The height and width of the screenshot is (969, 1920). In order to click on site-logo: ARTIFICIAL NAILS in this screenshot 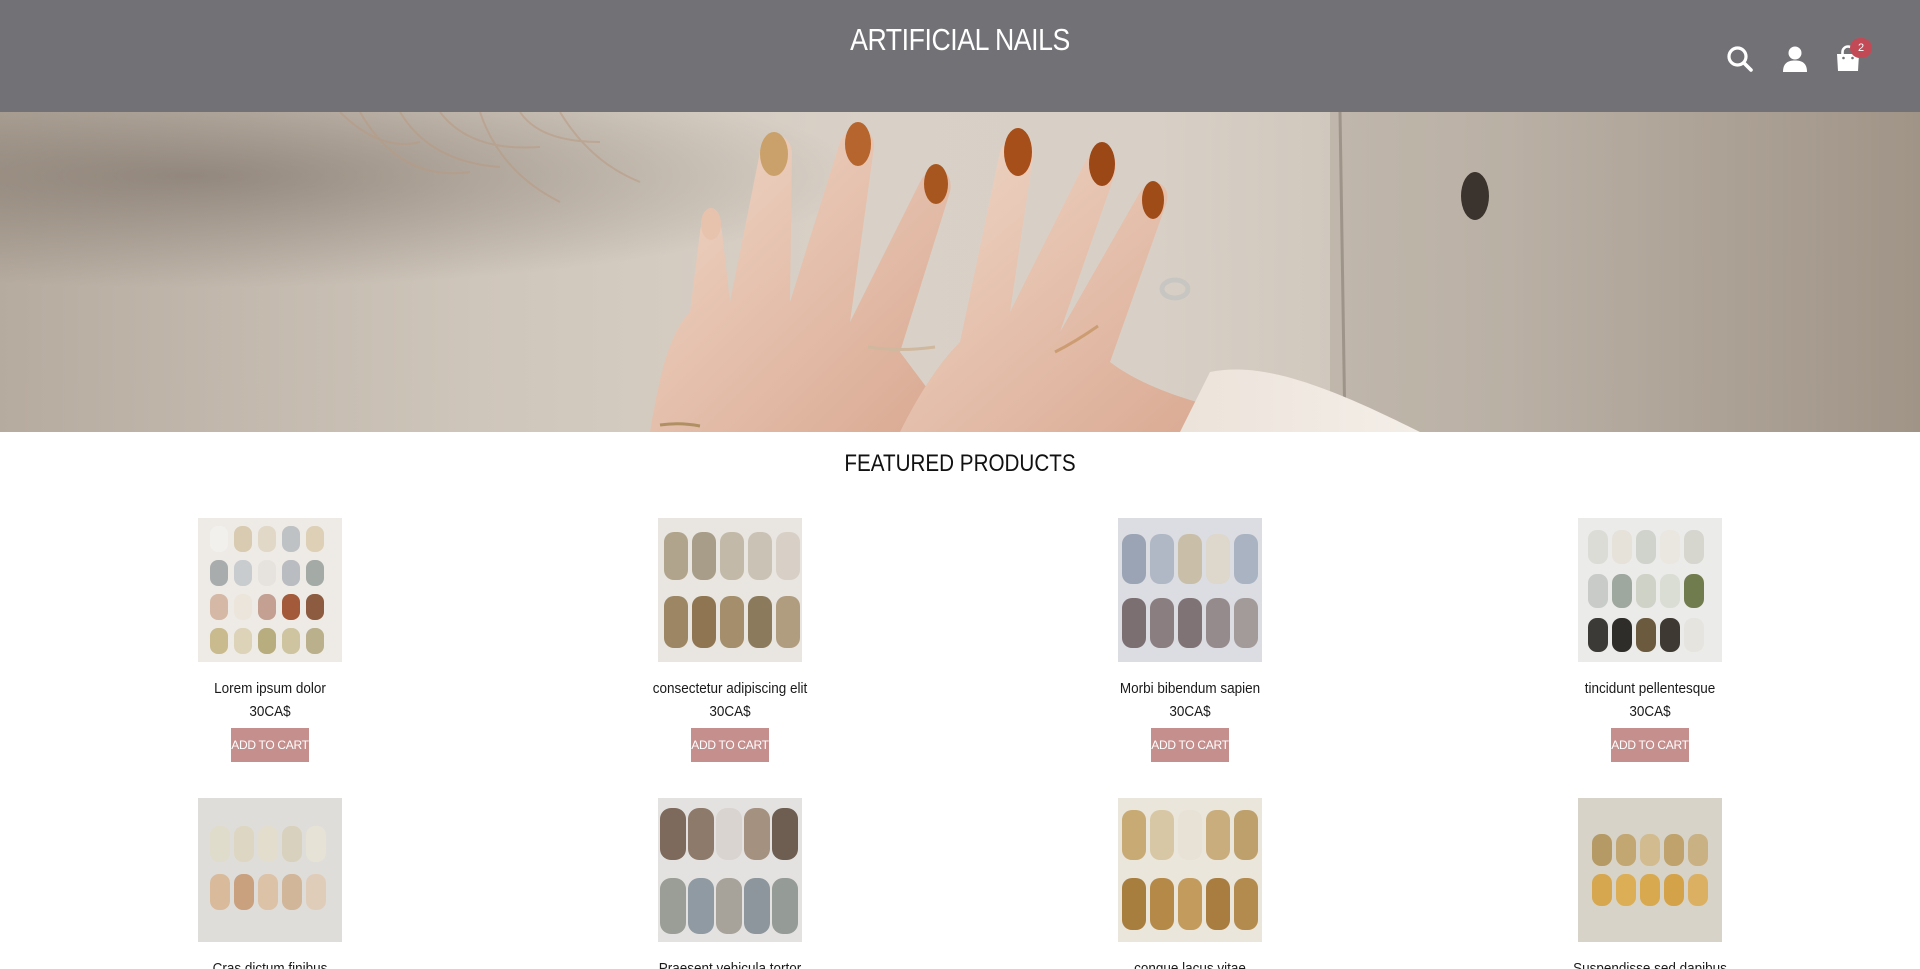, I will do `click(959, 40)`.